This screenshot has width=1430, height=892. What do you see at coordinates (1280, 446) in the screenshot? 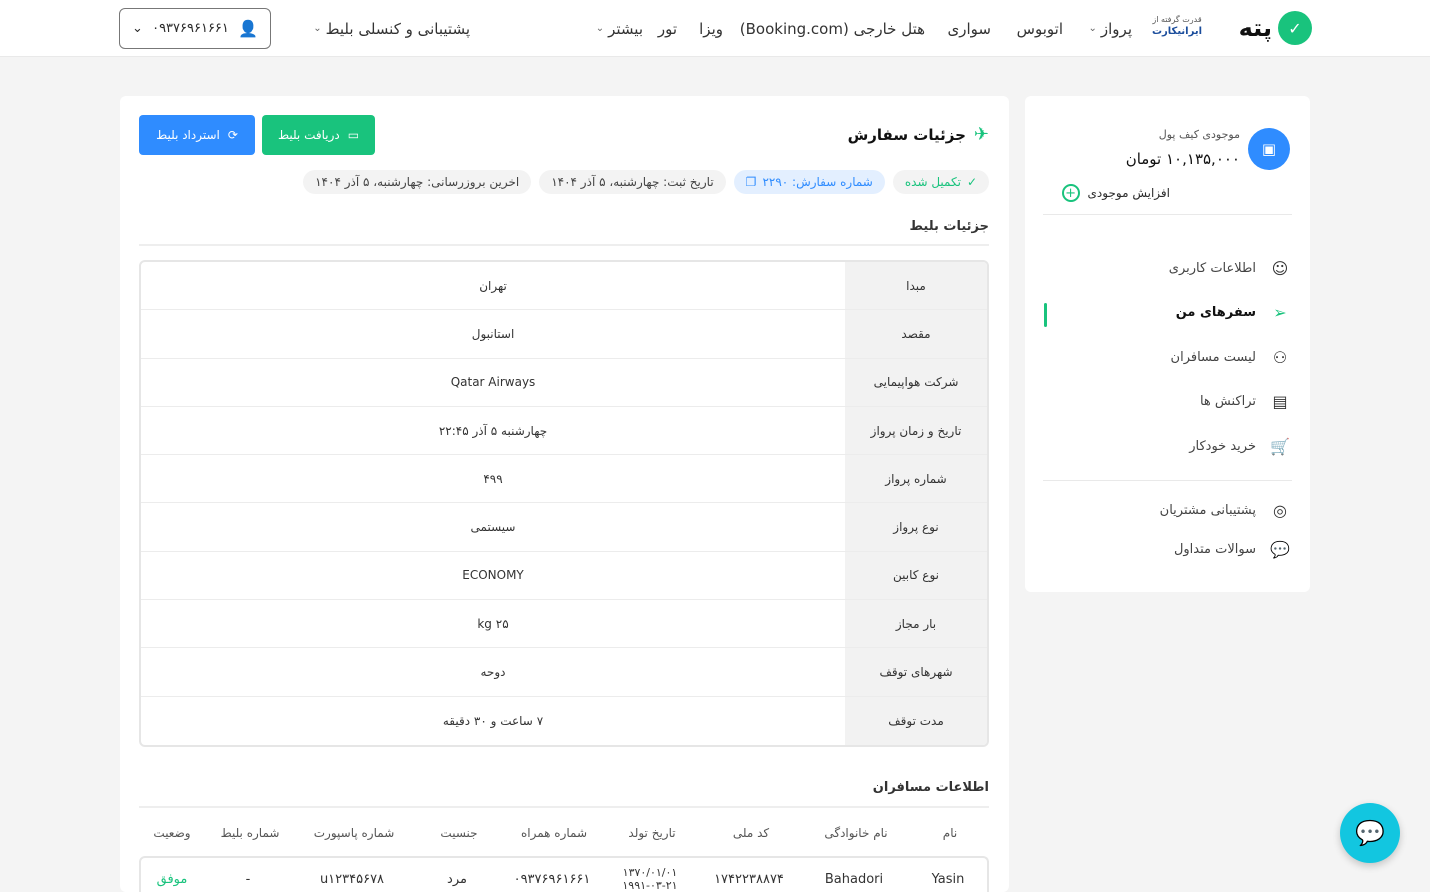
I see `cart-icon: 🛒` at bounding box center [1280, 446].